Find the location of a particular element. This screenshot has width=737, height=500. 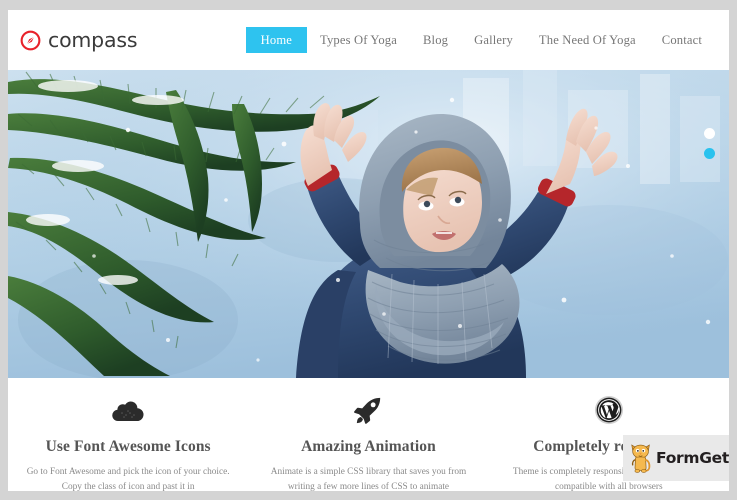

brand-logo: compass is located at coordinates (79, 39).